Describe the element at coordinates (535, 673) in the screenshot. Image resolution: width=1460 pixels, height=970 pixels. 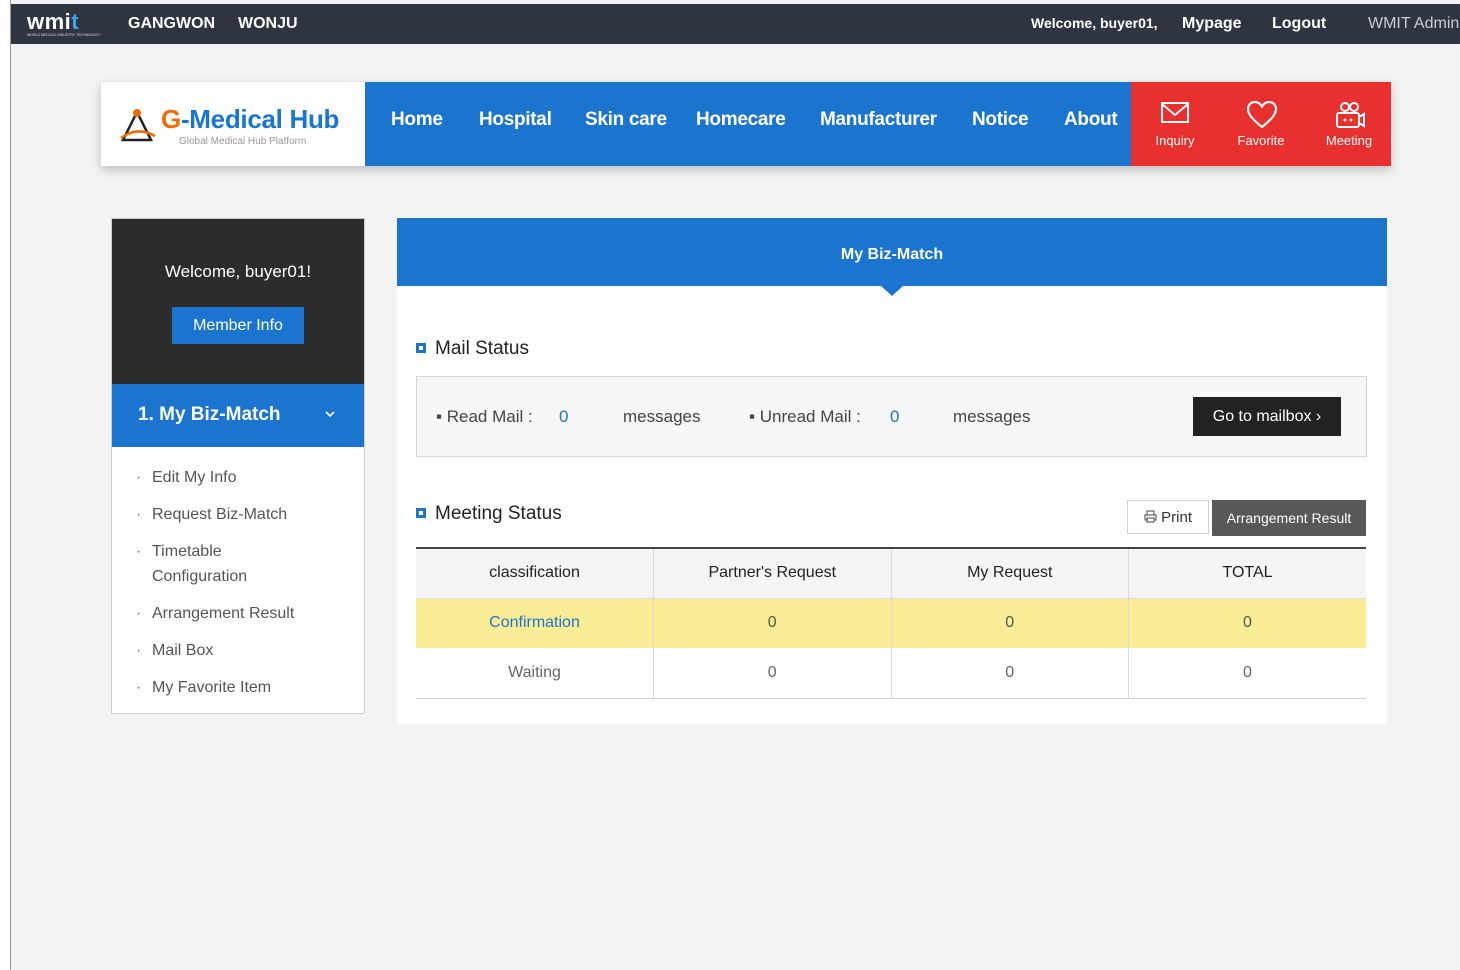
I see `waiting-label: Waiting` at that location.